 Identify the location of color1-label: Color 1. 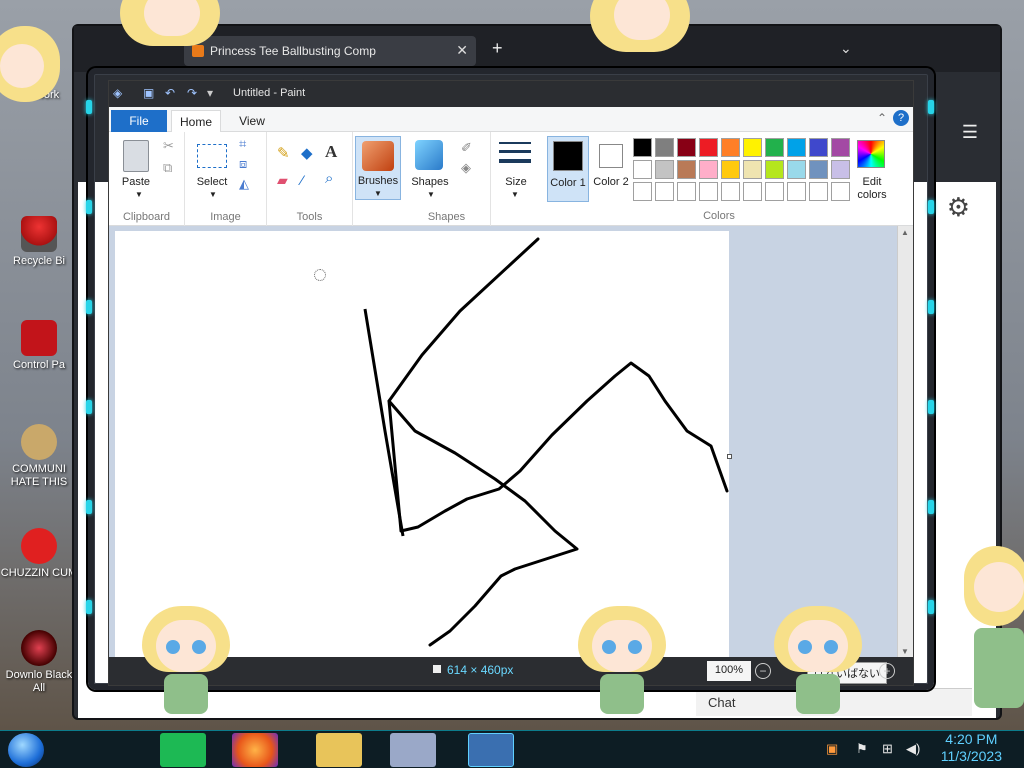
(568, 183).